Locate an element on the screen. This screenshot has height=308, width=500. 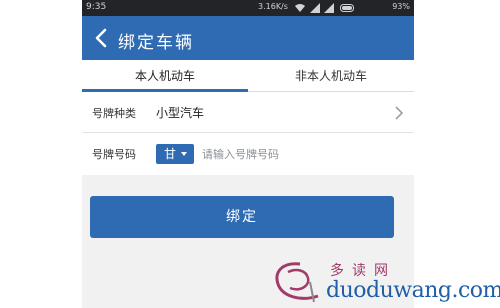
watermark-logo-icon is located at coordinates (297, 282).